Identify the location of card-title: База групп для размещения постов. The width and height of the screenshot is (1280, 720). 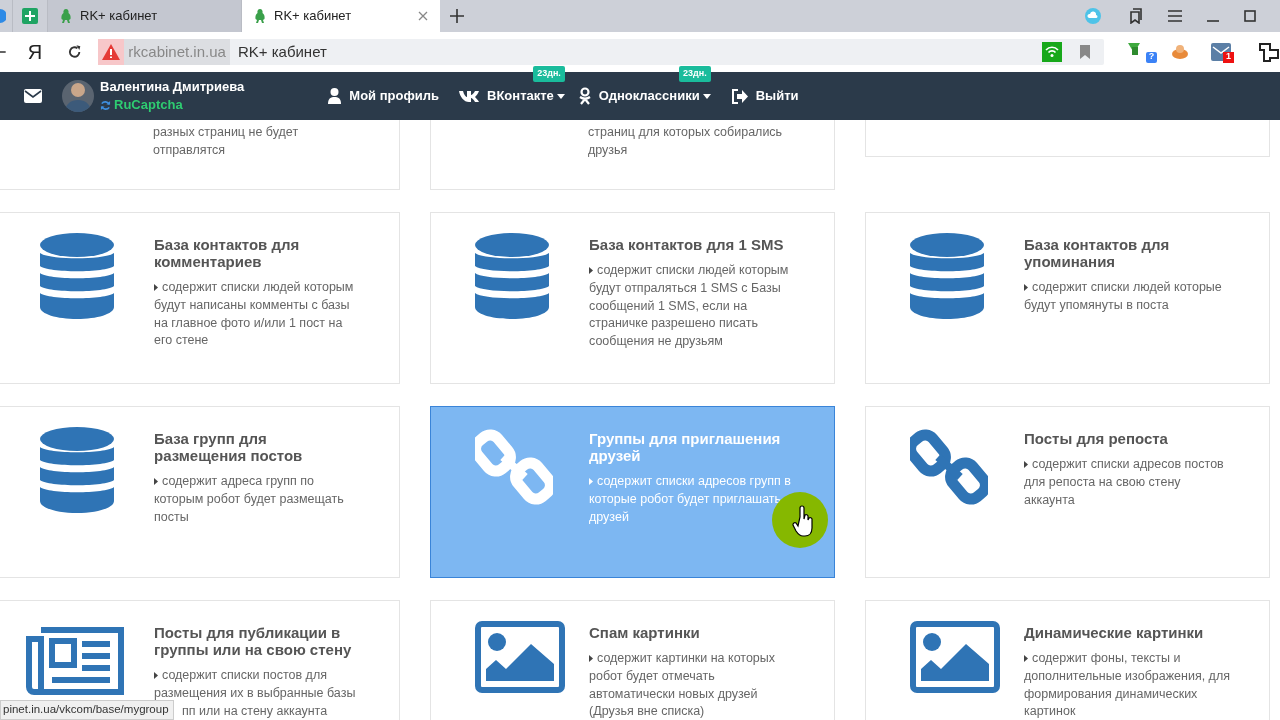
(254, 447).